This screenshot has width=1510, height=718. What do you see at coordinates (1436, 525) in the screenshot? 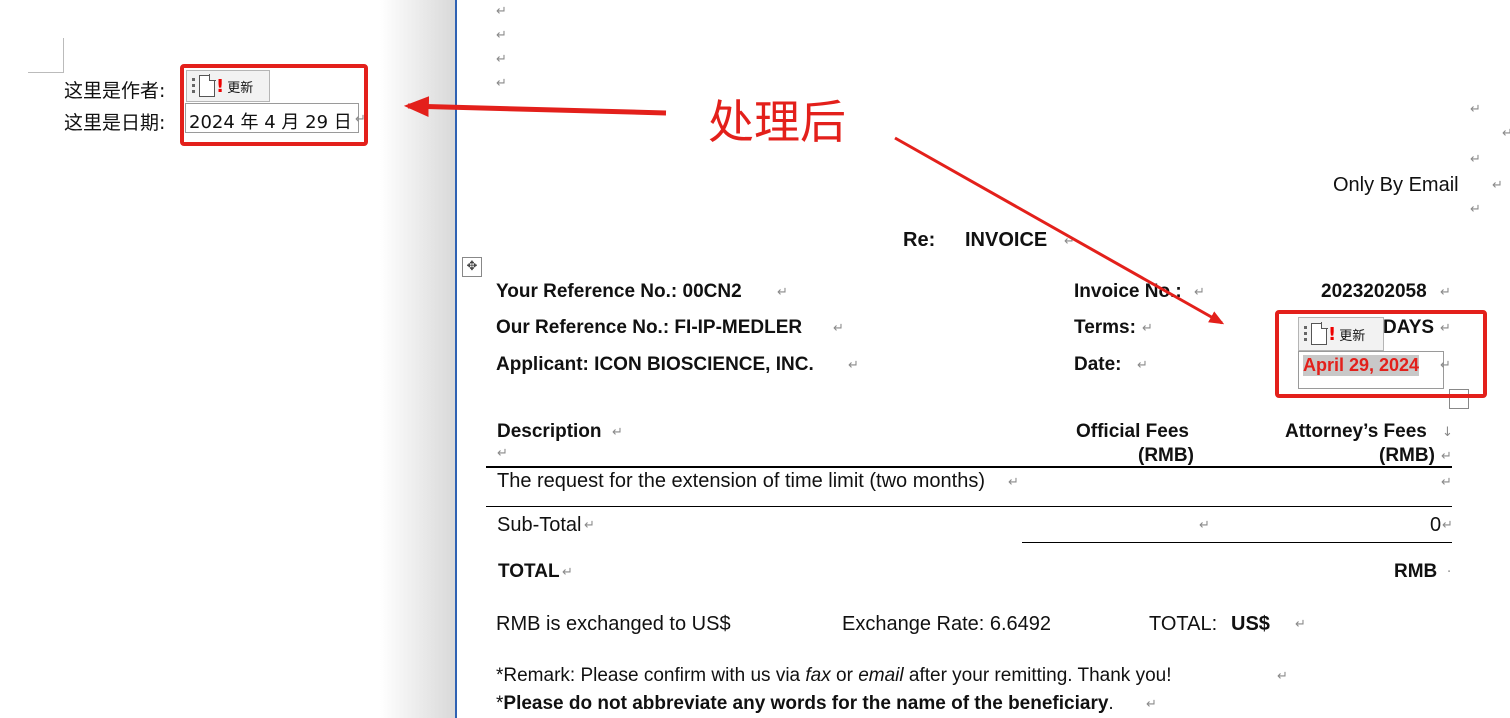
I see `subtotal-attorney-value: 0` at bounding box center [1436, 525].